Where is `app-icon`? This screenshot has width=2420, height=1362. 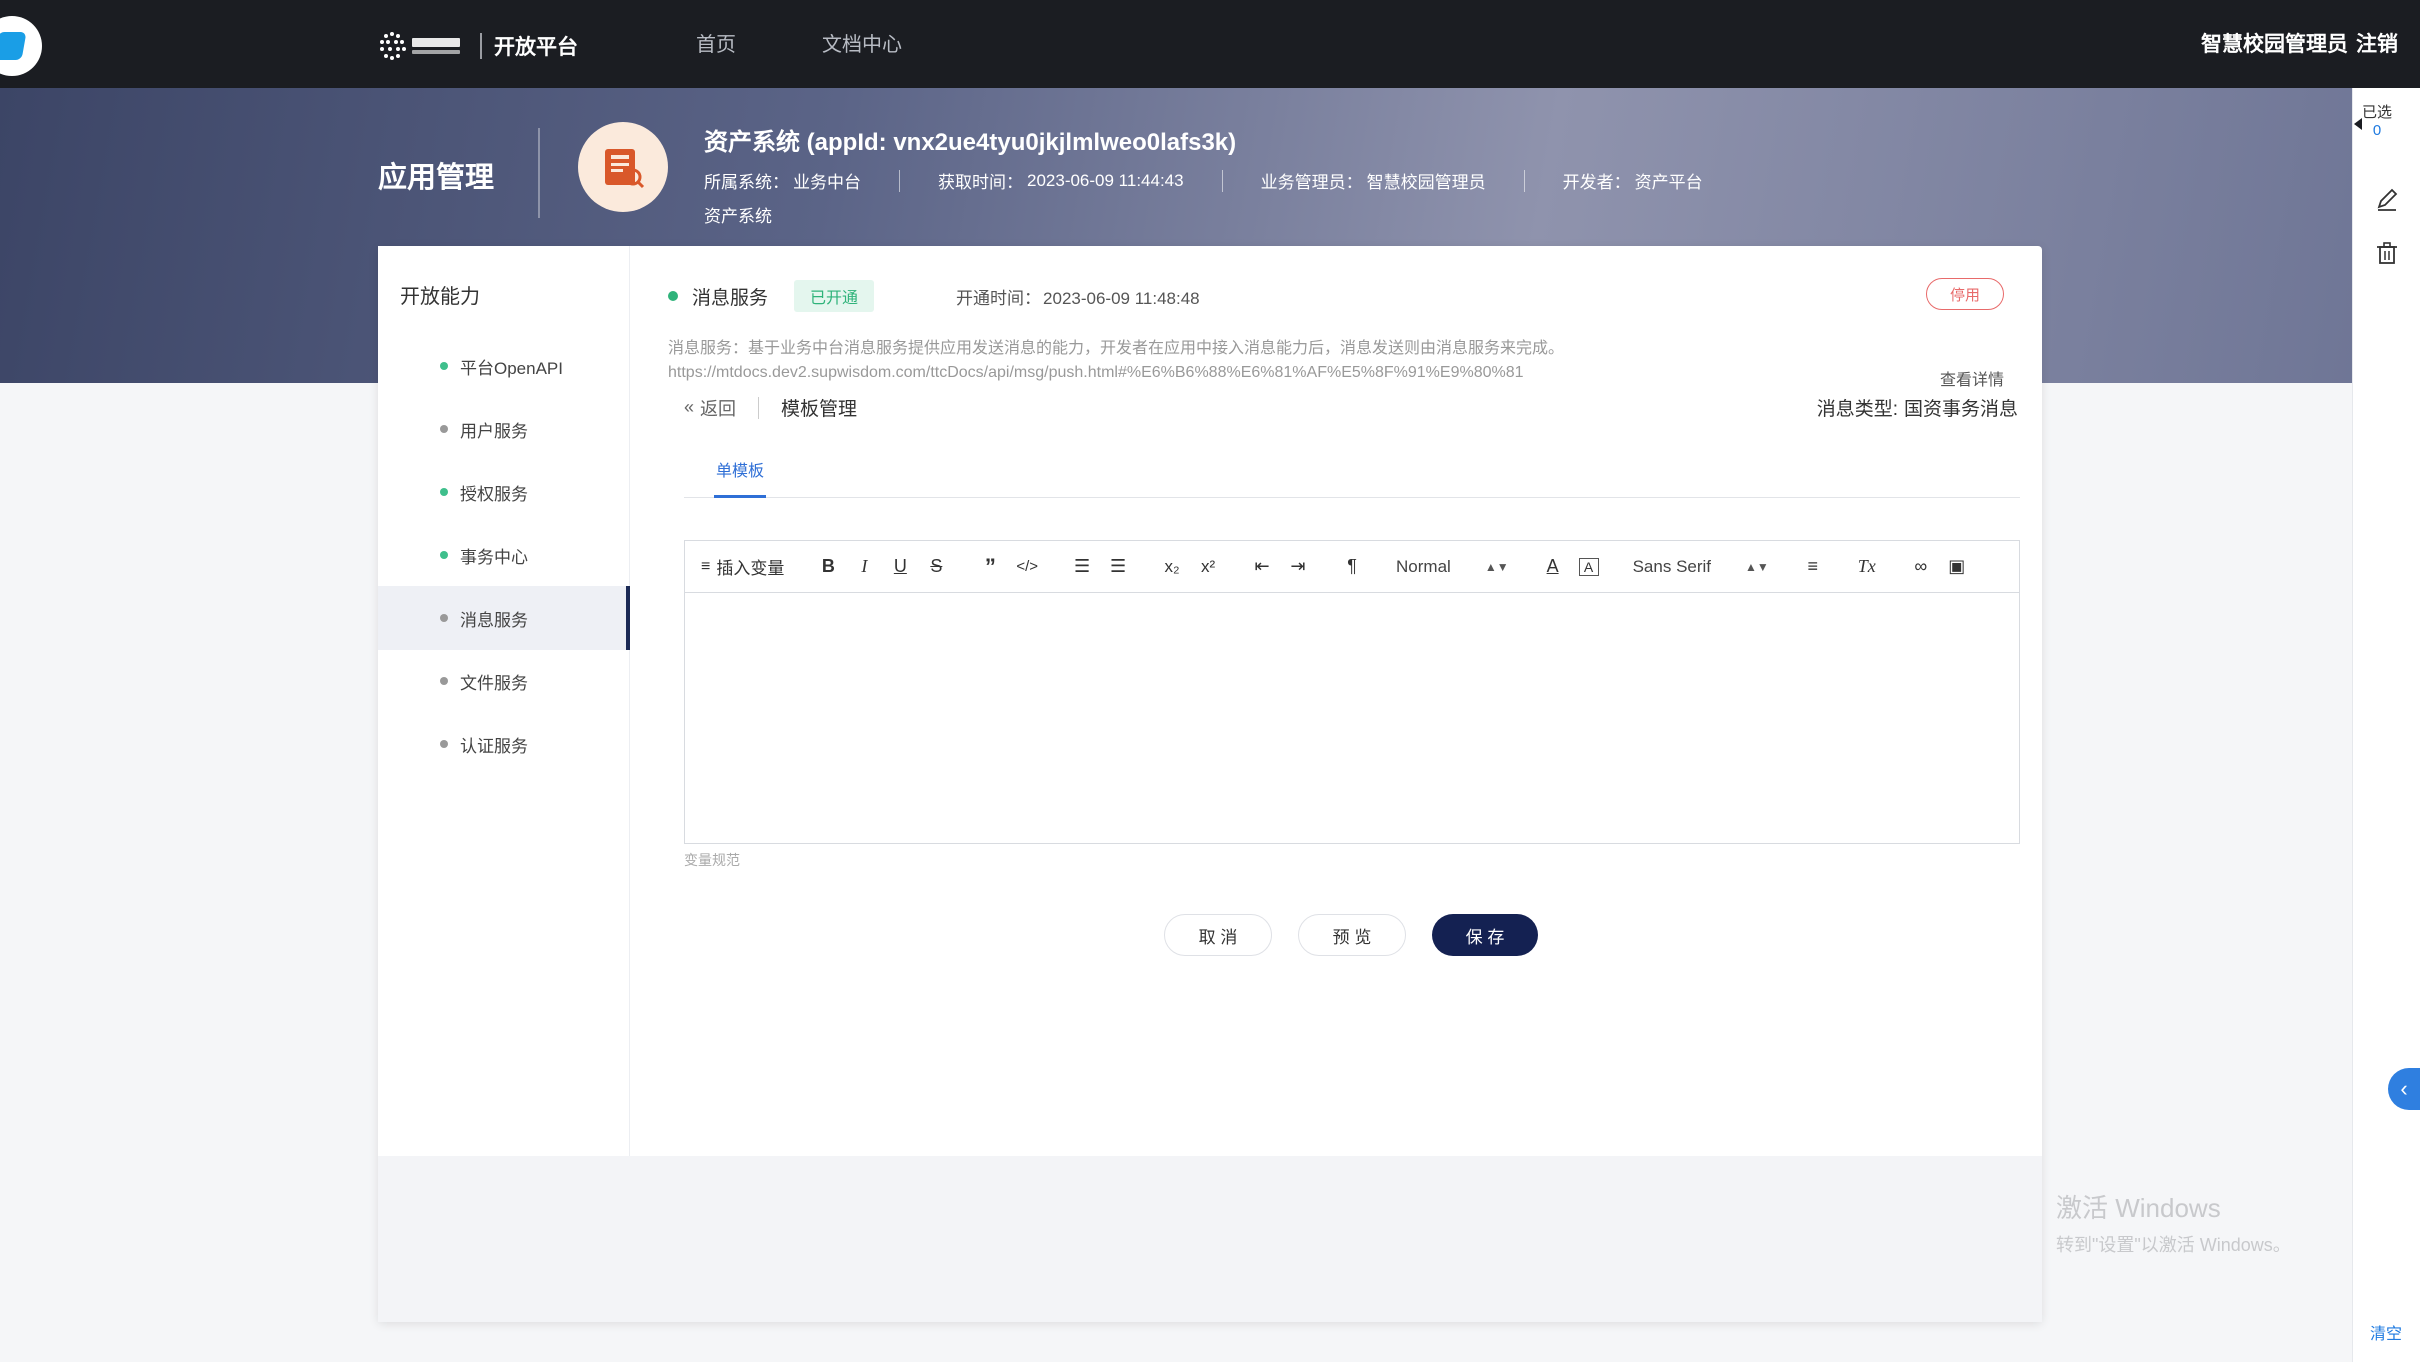
app-icon is located at coordinates (623, 167).